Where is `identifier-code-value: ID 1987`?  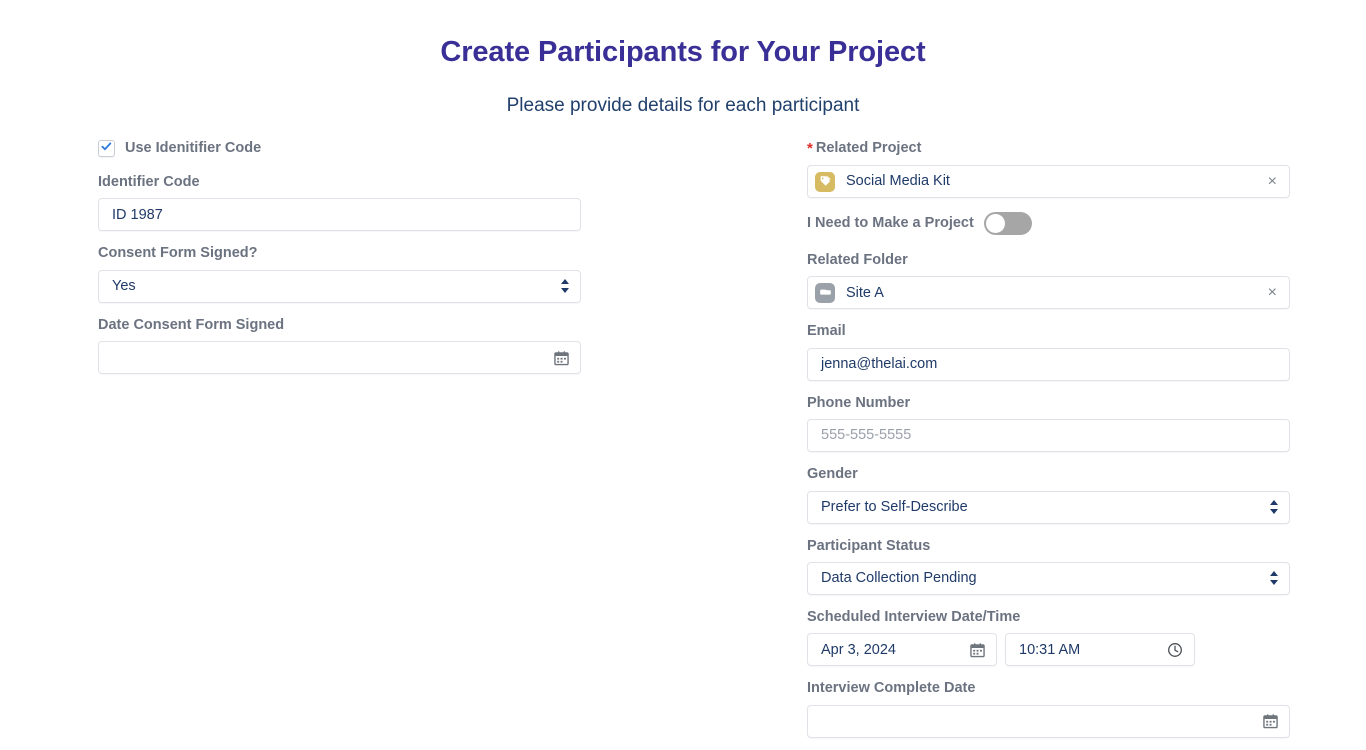 identifier-code-value: ID 1987 is located at coordinates (137, 215).